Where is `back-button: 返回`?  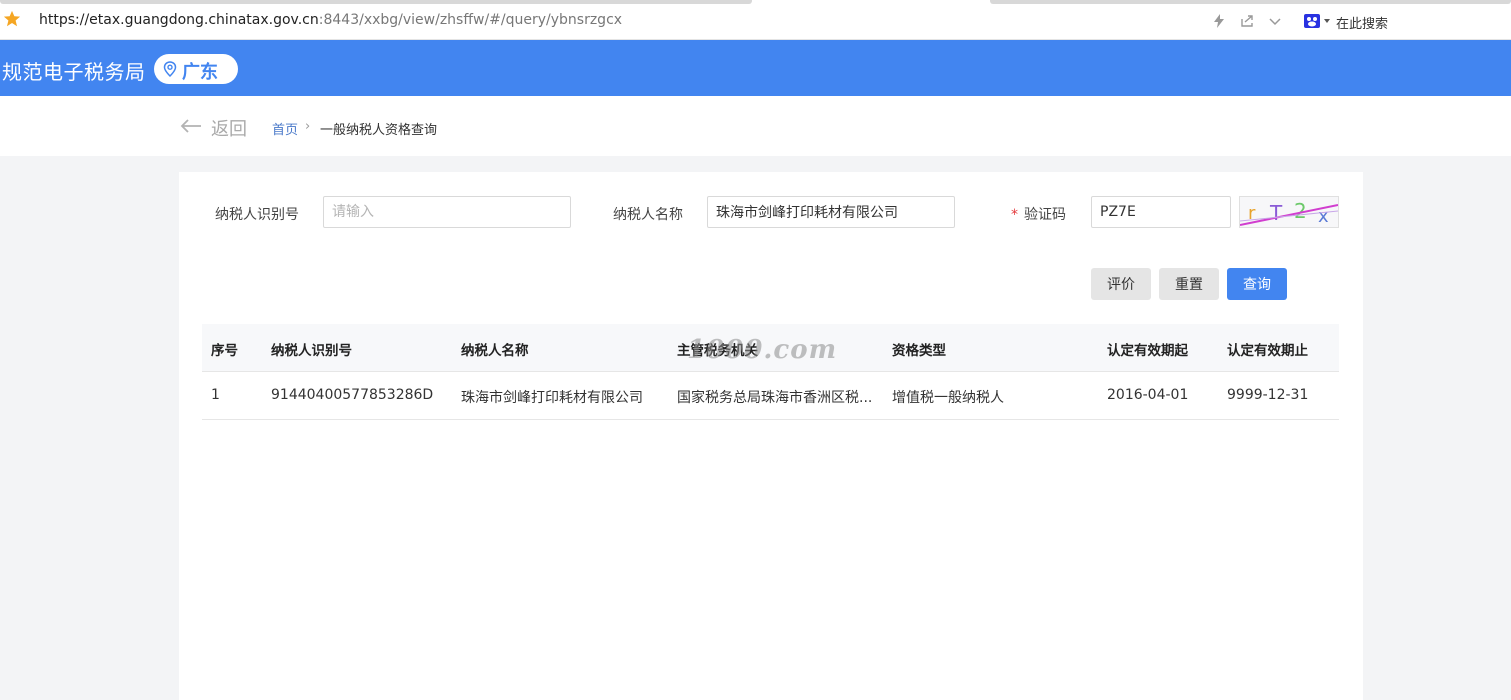 back-button: 返回 is located at coordinates (229, 128).